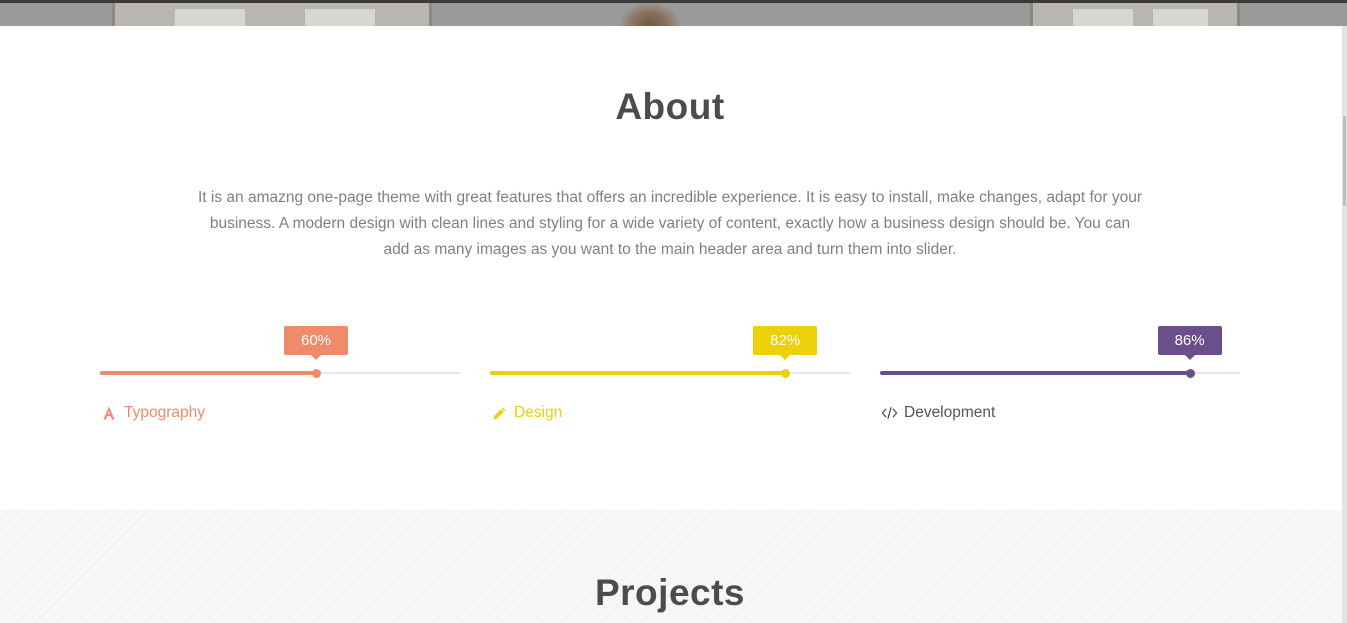  What do you see at coordinates (164, 412) in the screenshot?
I see `skill-label: Typography` at bounding box center [164, 412].